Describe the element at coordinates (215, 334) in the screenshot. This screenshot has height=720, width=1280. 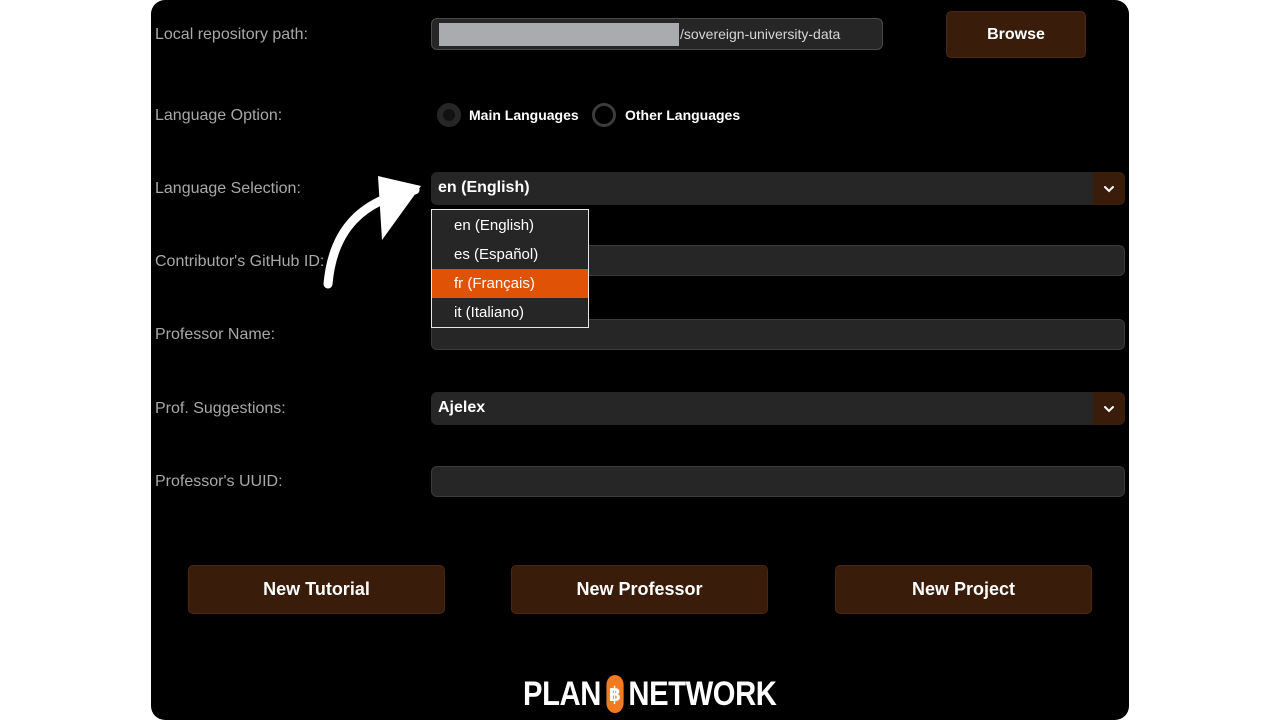
I see `professor-name-label: Professor Name:` at that location.